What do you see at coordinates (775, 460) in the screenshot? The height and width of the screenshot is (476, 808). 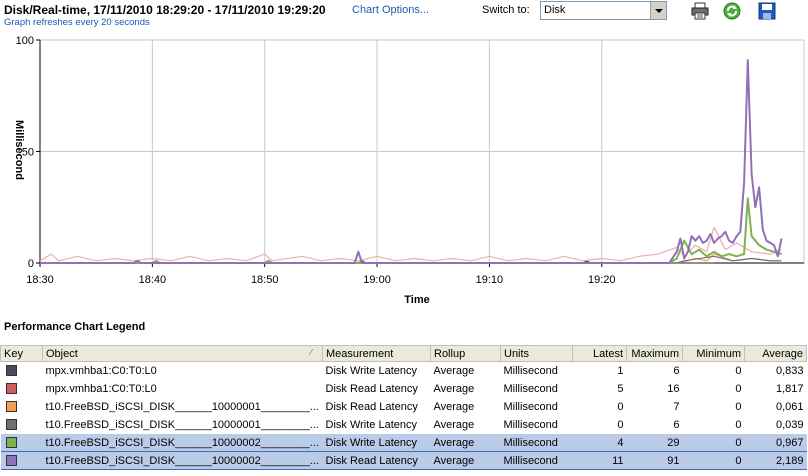 I see `legend-average: 2,189` at bounding box center [775, 460].